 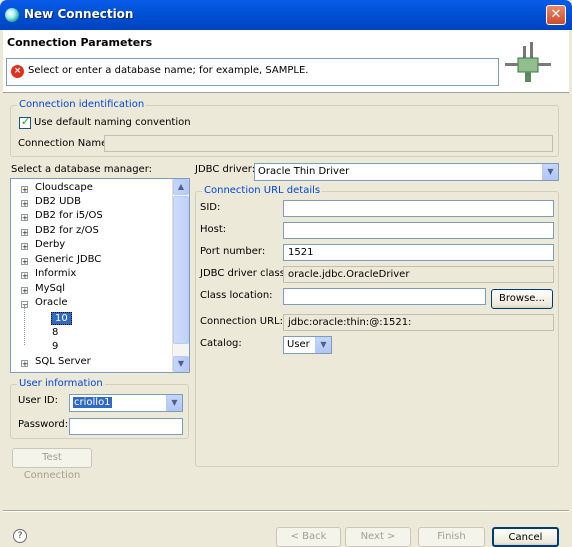 I want to click on catalog-combo: User ▼, so click(x=307, y=345).